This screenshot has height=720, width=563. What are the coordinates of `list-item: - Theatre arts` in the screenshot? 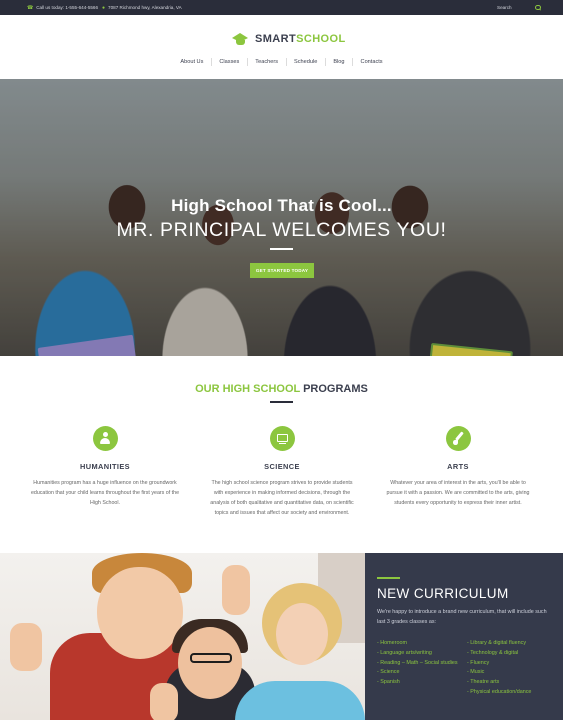 It's located at (513, 683).